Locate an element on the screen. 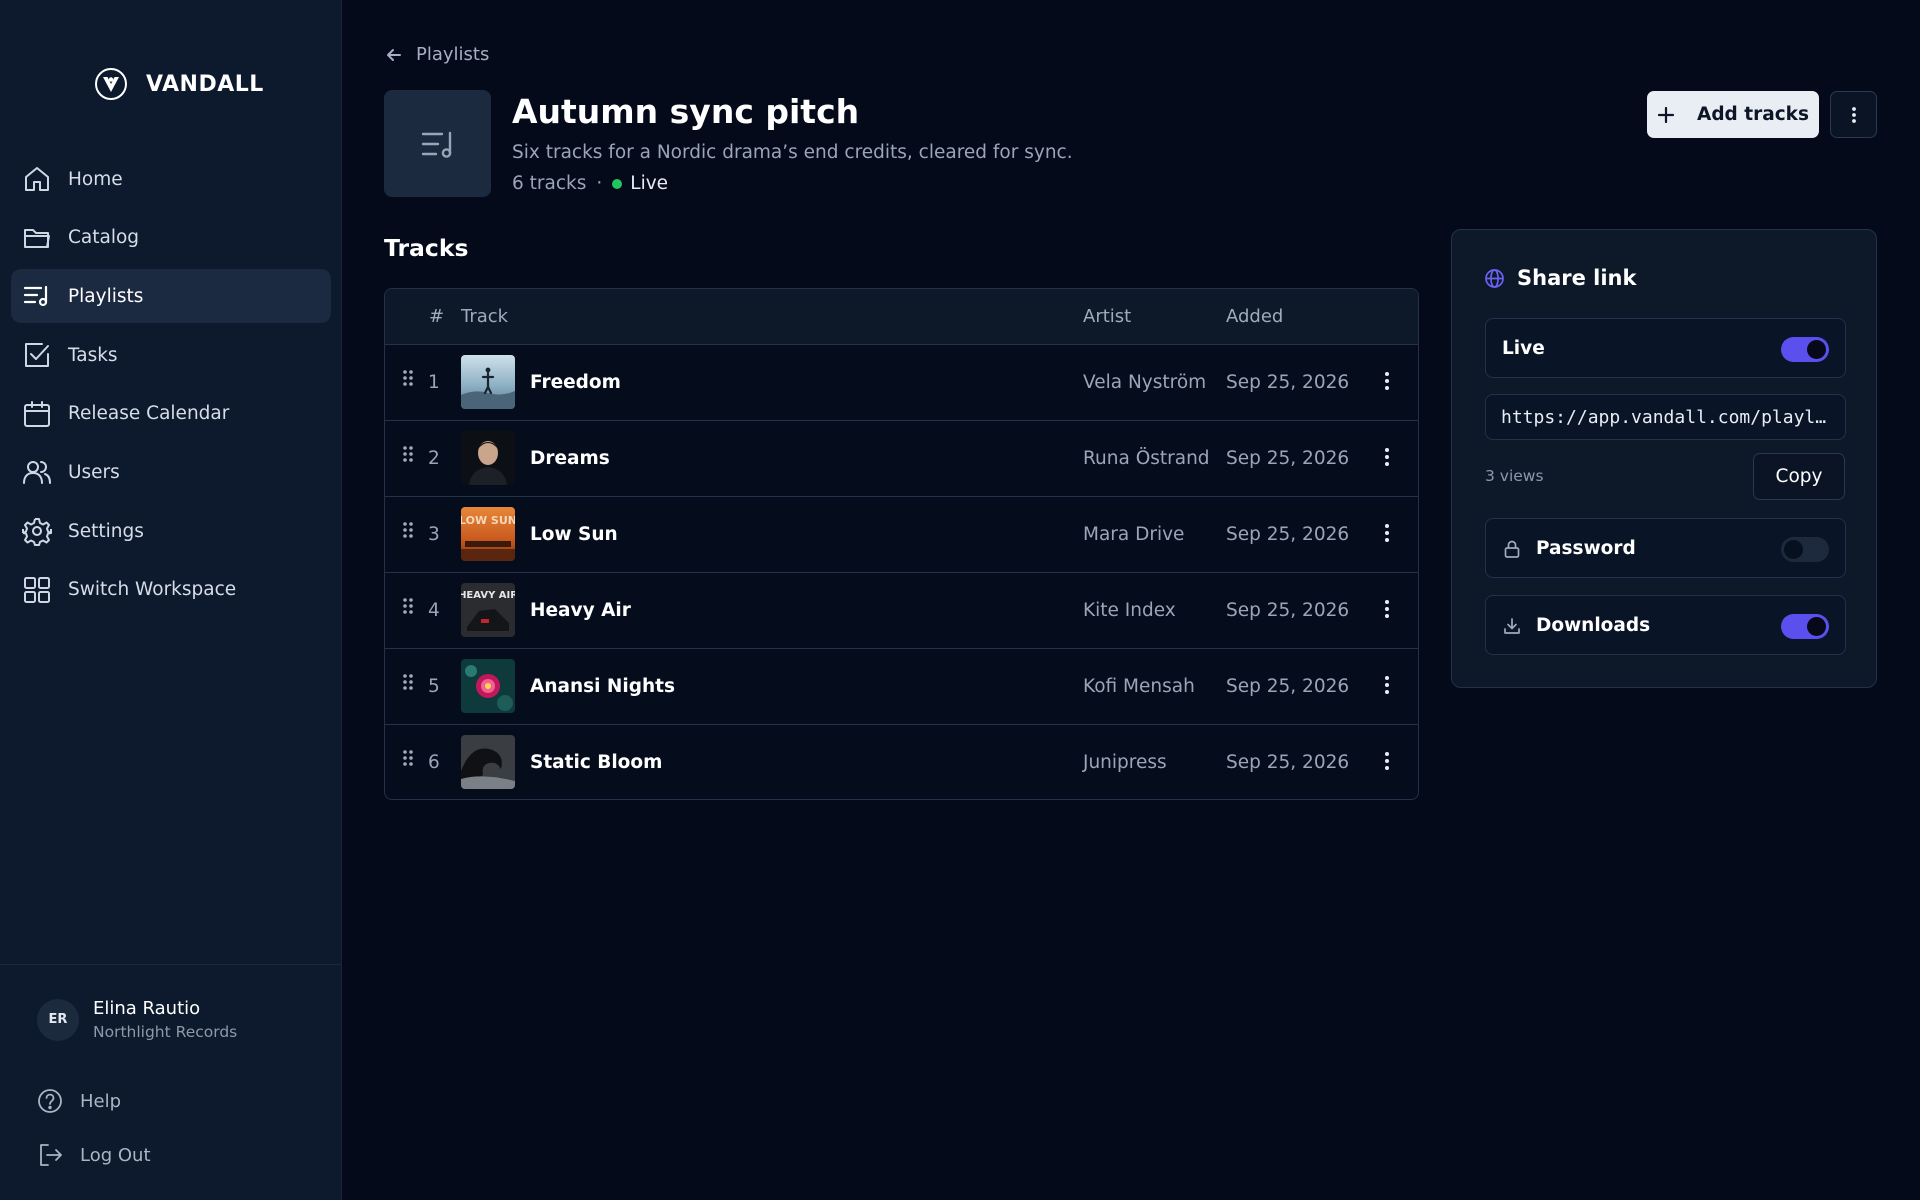 The image size is (1920, 1200). logout-icon is located at coordinates (51, 1155).